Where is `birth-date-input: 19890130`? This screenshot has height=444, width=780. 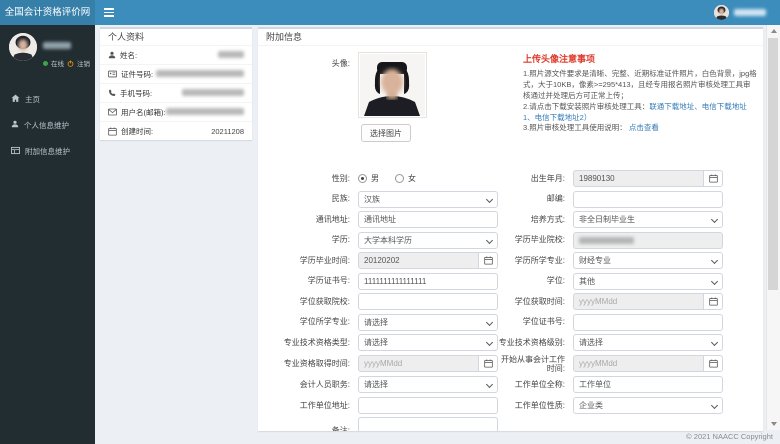
birth-date-input: 19890130 is located at coordinates (638, 178).